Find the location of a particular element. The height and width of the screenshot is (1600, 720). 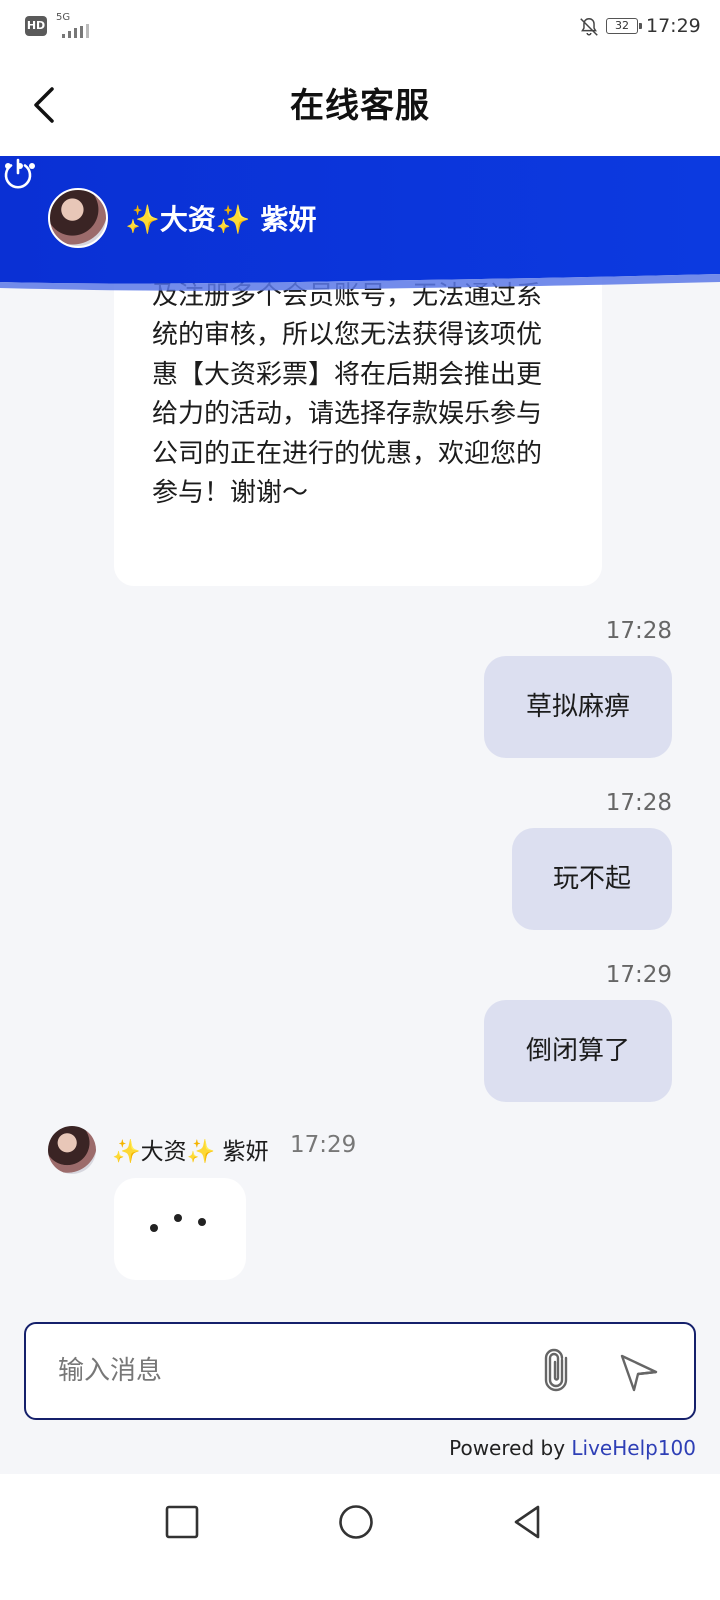

bell-muted-icon is located at coordinates (589, 27).